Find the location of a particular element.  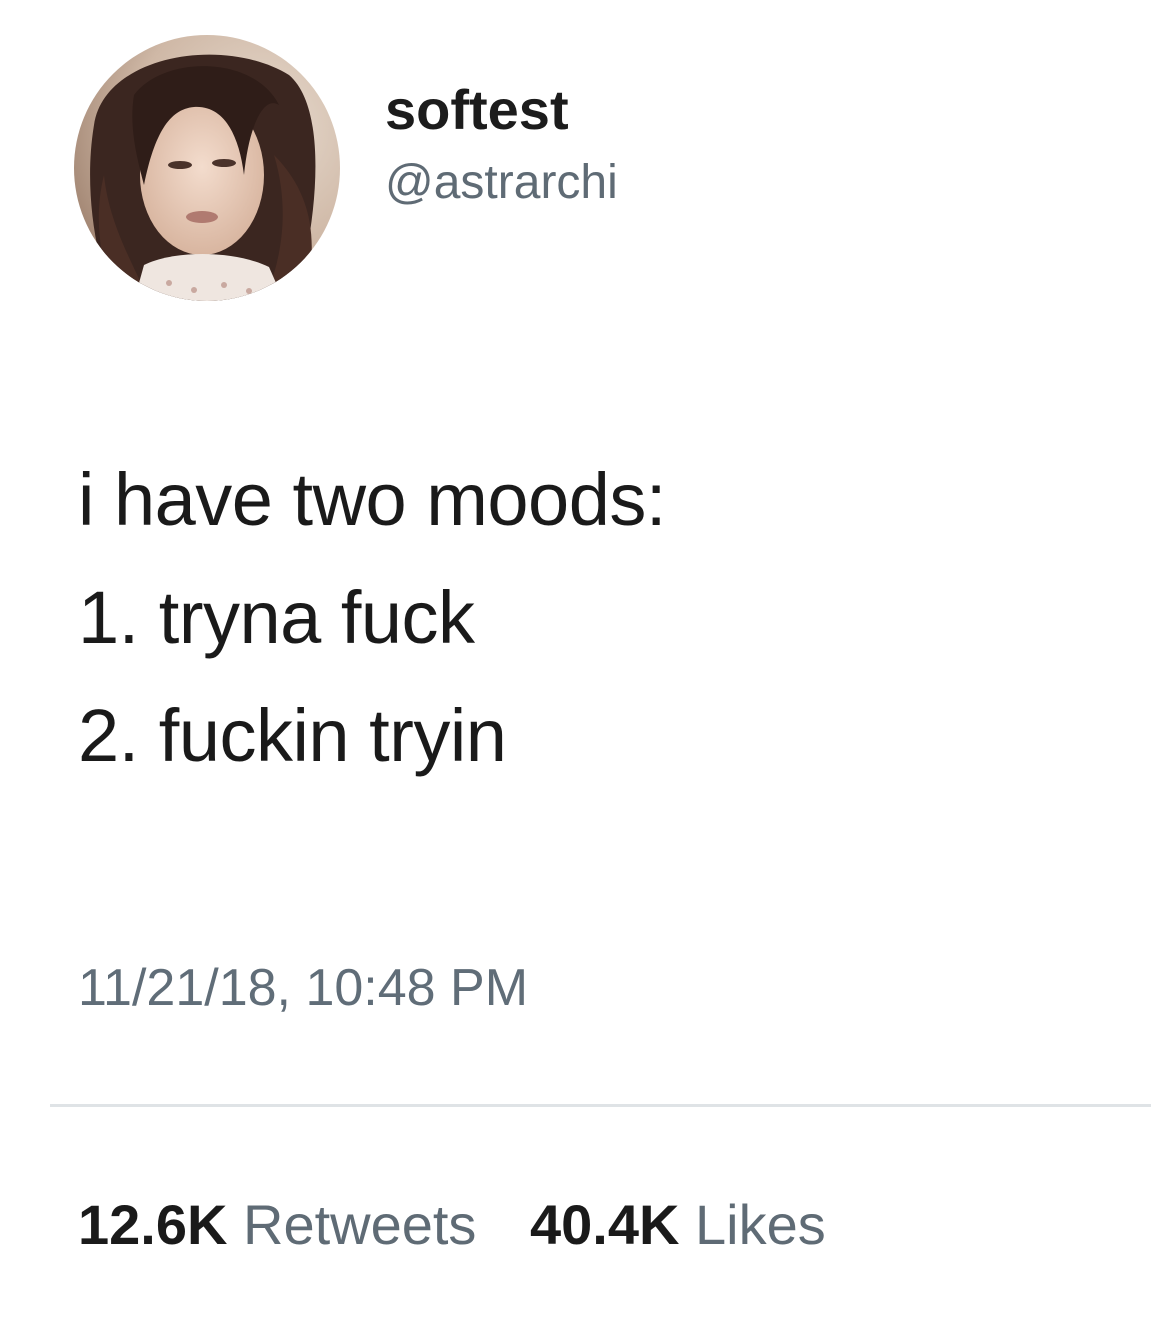

retweets-label: Retweets is located at coordinates (360, 1224).